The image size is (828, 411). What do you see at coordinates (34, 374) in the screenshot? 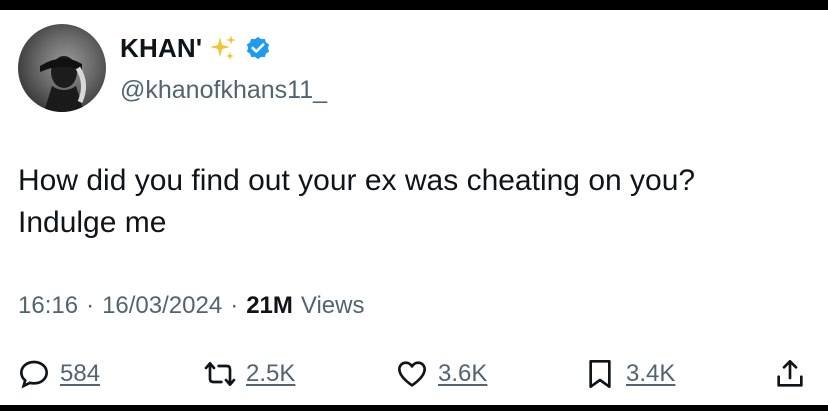
I see `comment-bubble-icon` at bounding box center [34, 374].